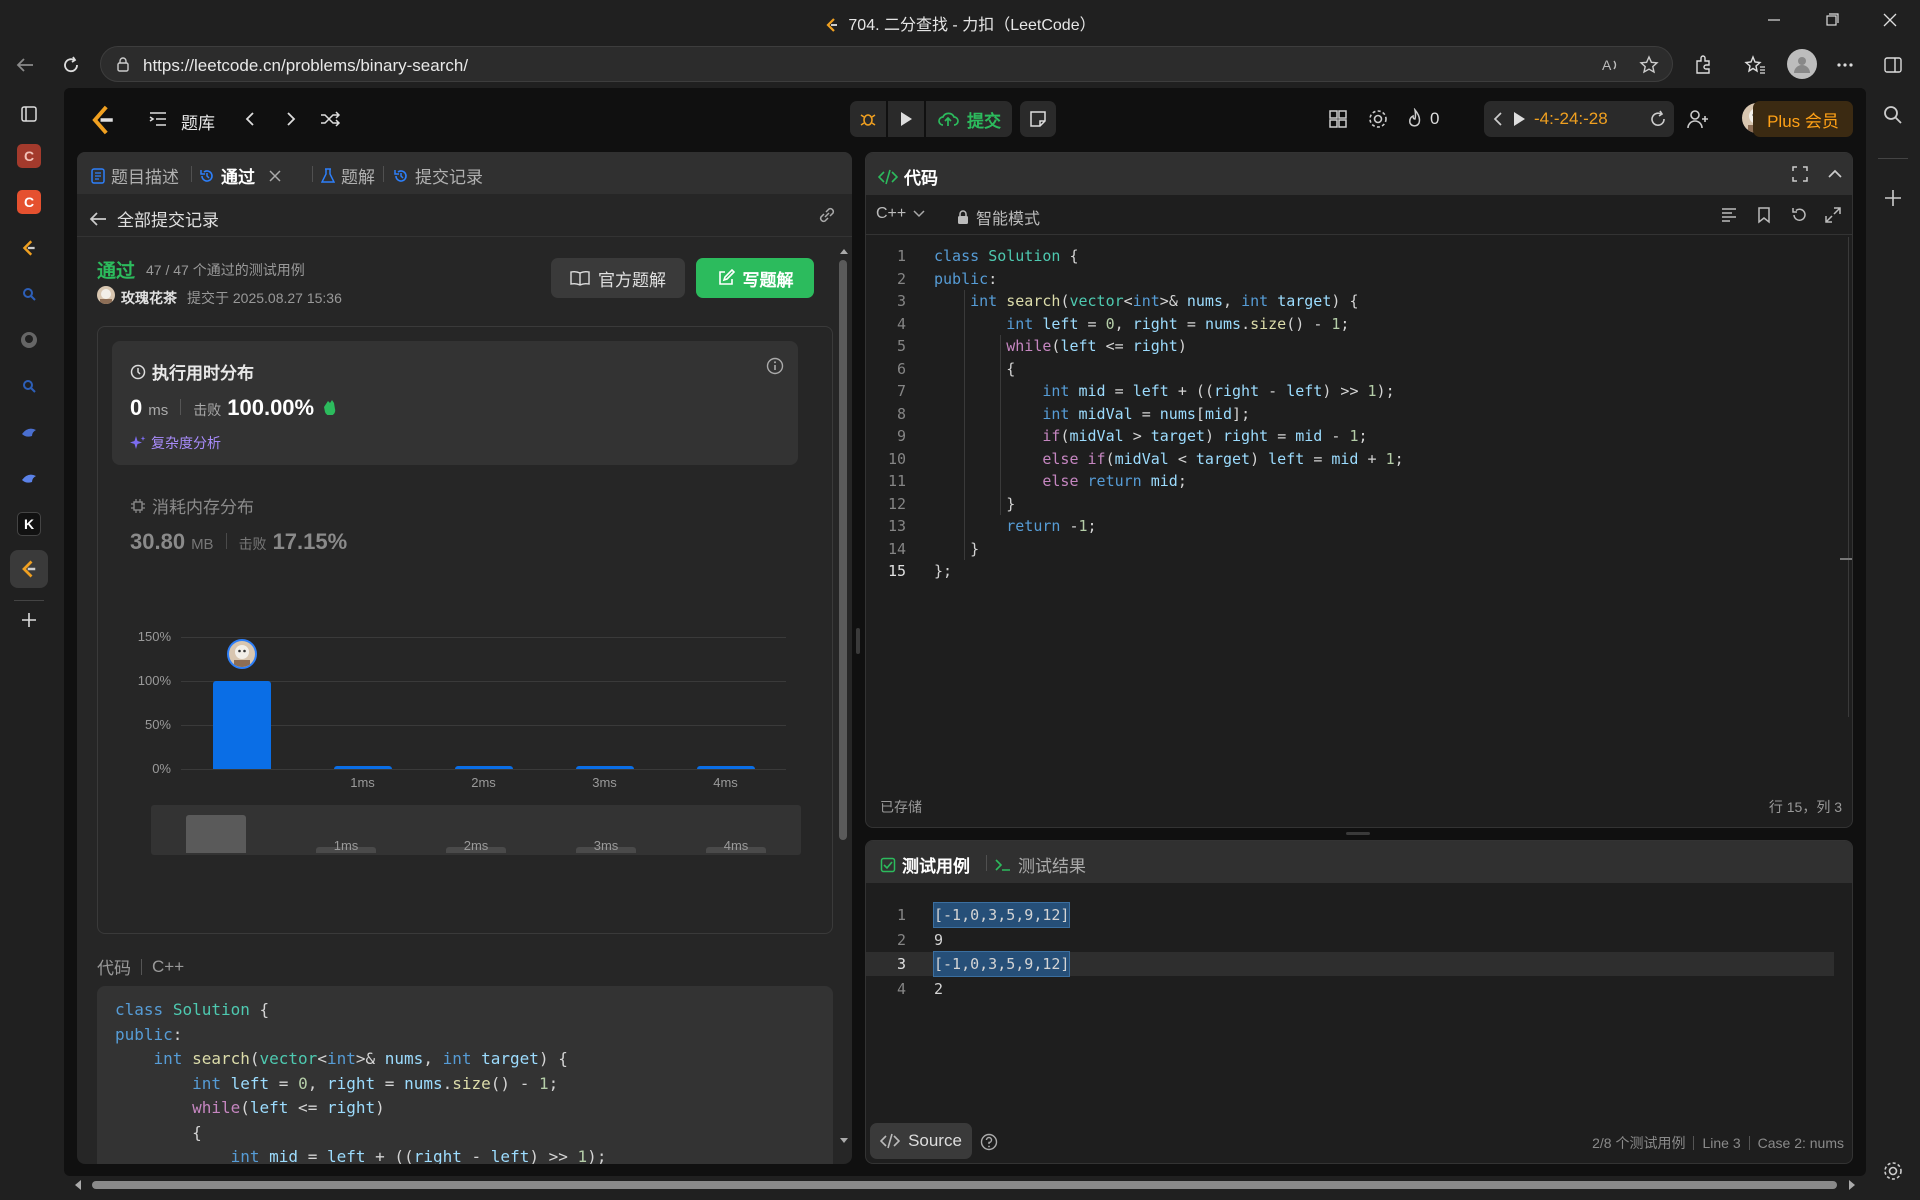  Describe the element at coordinates (969, 119) in the screenshot. I see `submit-button: 提交` at that location.